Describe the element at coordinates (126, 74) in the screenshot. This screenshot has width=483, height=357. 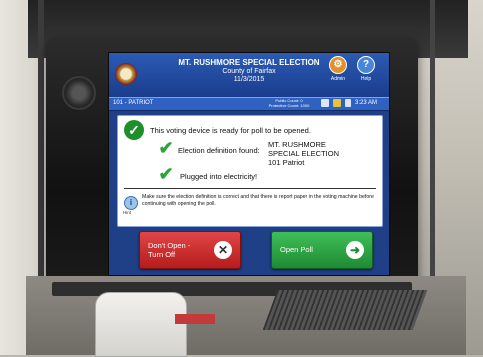
I see `county-seal-icon` at that location.